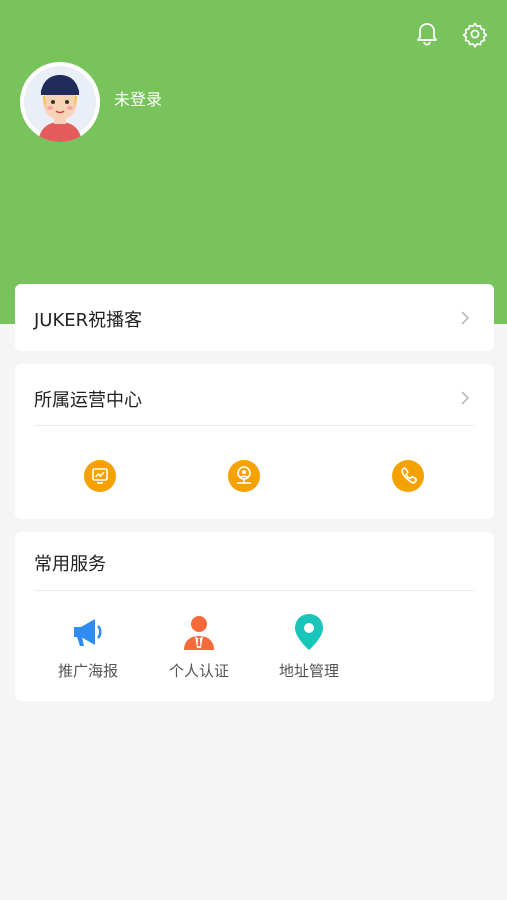 This screenshot has height=900, width=507. I want to click on juker-title: JUKER祝播客, so click(88, 320).